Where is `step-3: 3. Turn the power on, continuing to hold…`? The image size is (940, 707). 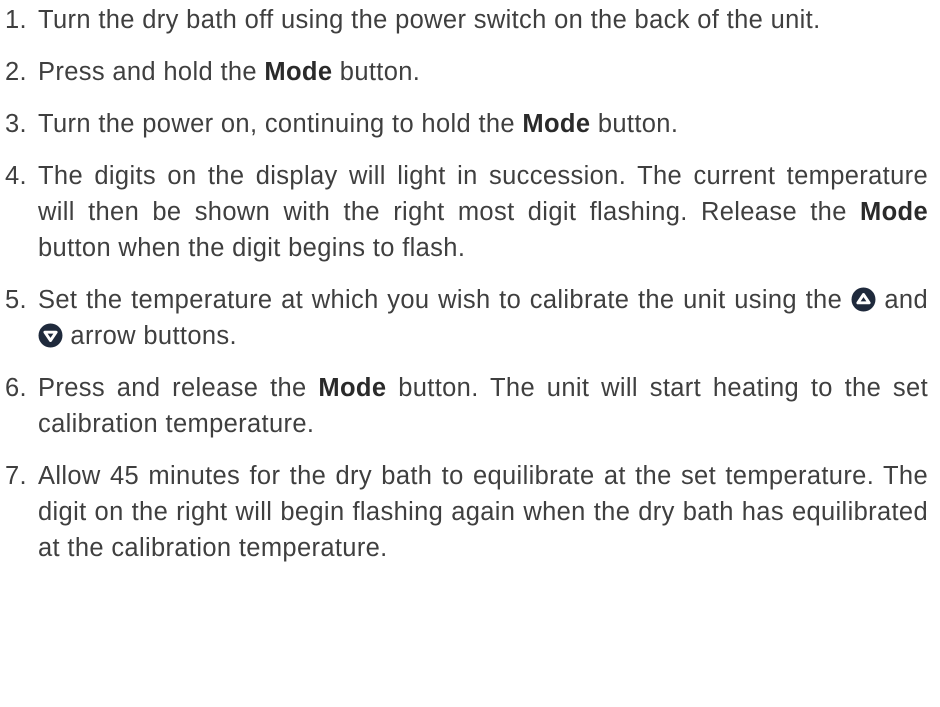
step-3: 3. Turn the power on, continuing to hold… is located at coordinates (464, 124).